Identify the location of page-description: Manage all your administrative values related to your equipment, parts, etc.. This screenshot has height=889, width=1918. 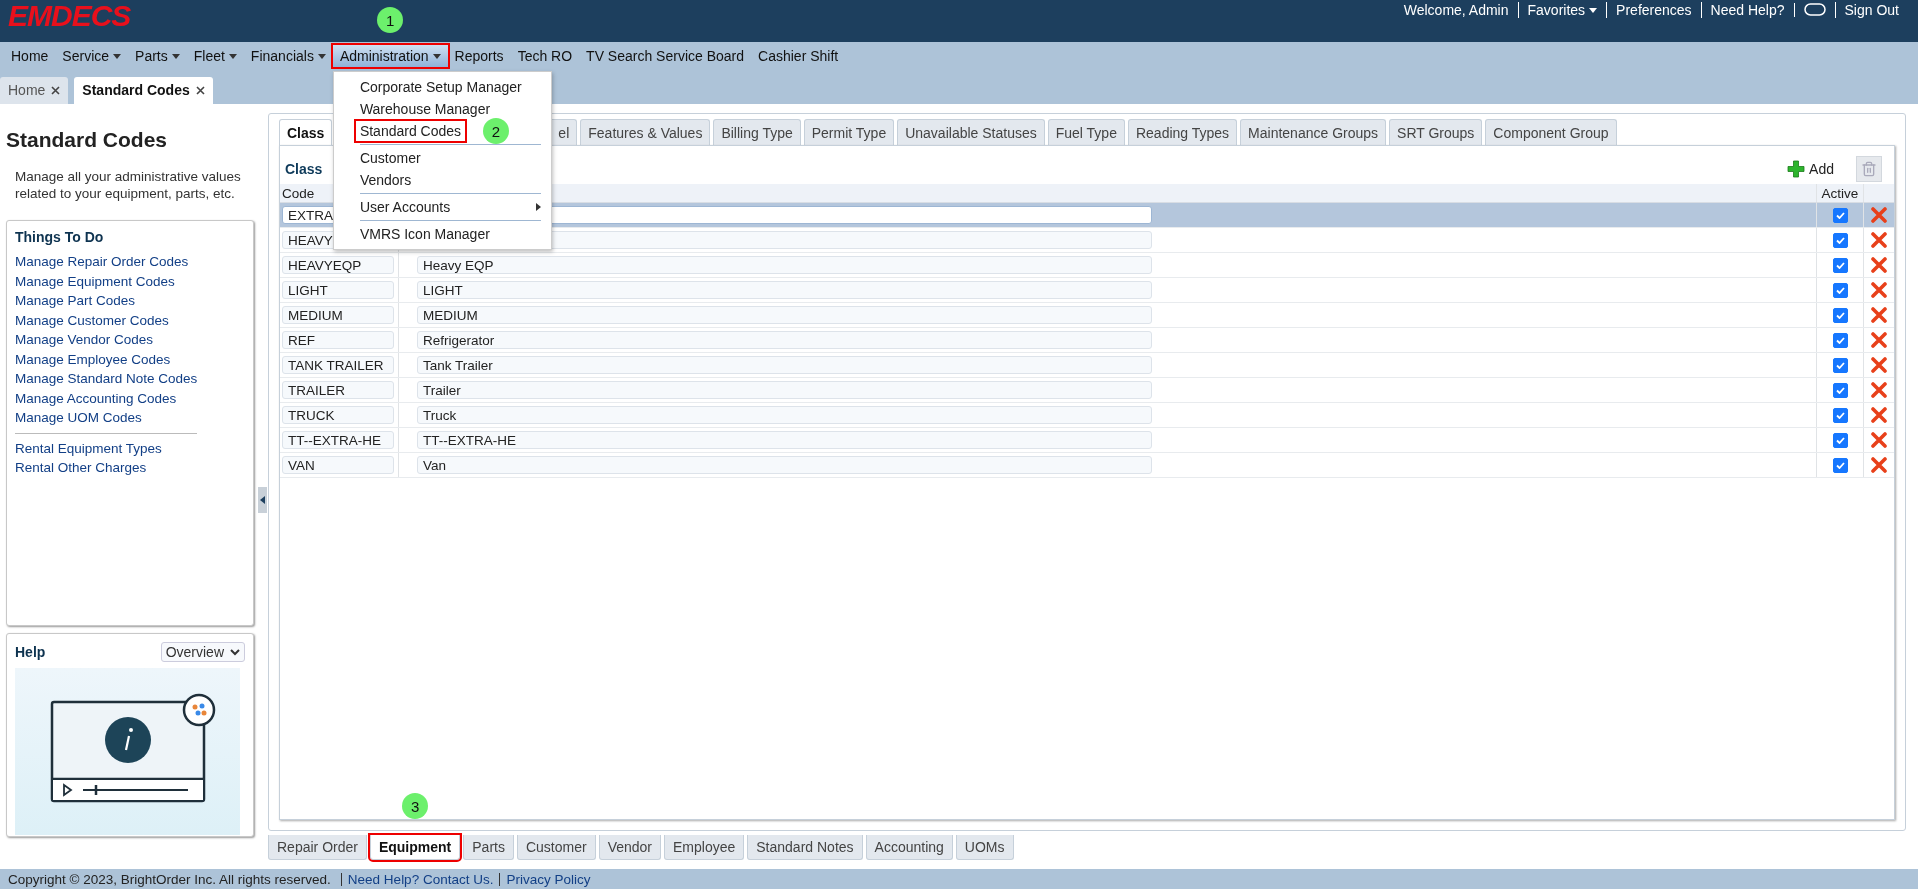
(128, 185).